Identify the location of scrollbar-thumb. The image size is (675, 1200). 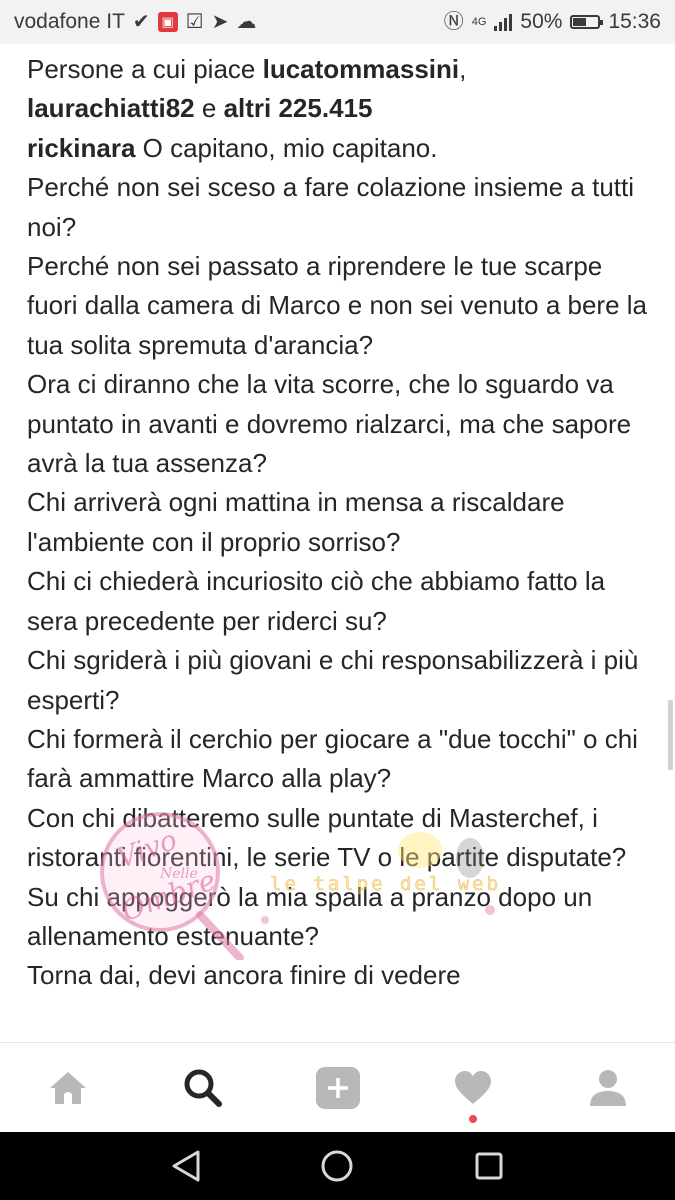
(670, 735).